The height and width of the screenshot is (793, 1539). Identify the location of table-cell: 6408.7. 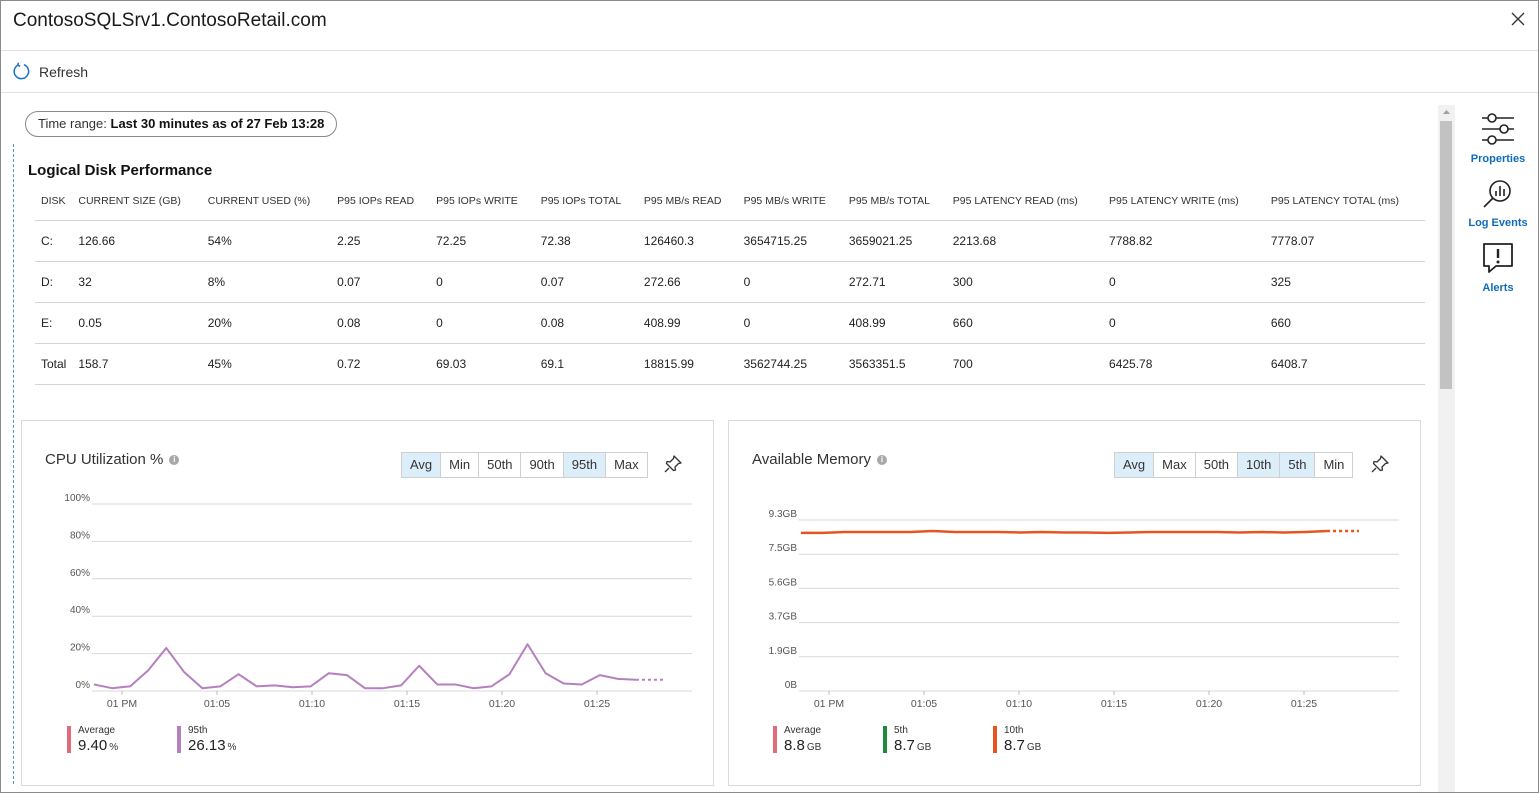
(1344, 364).